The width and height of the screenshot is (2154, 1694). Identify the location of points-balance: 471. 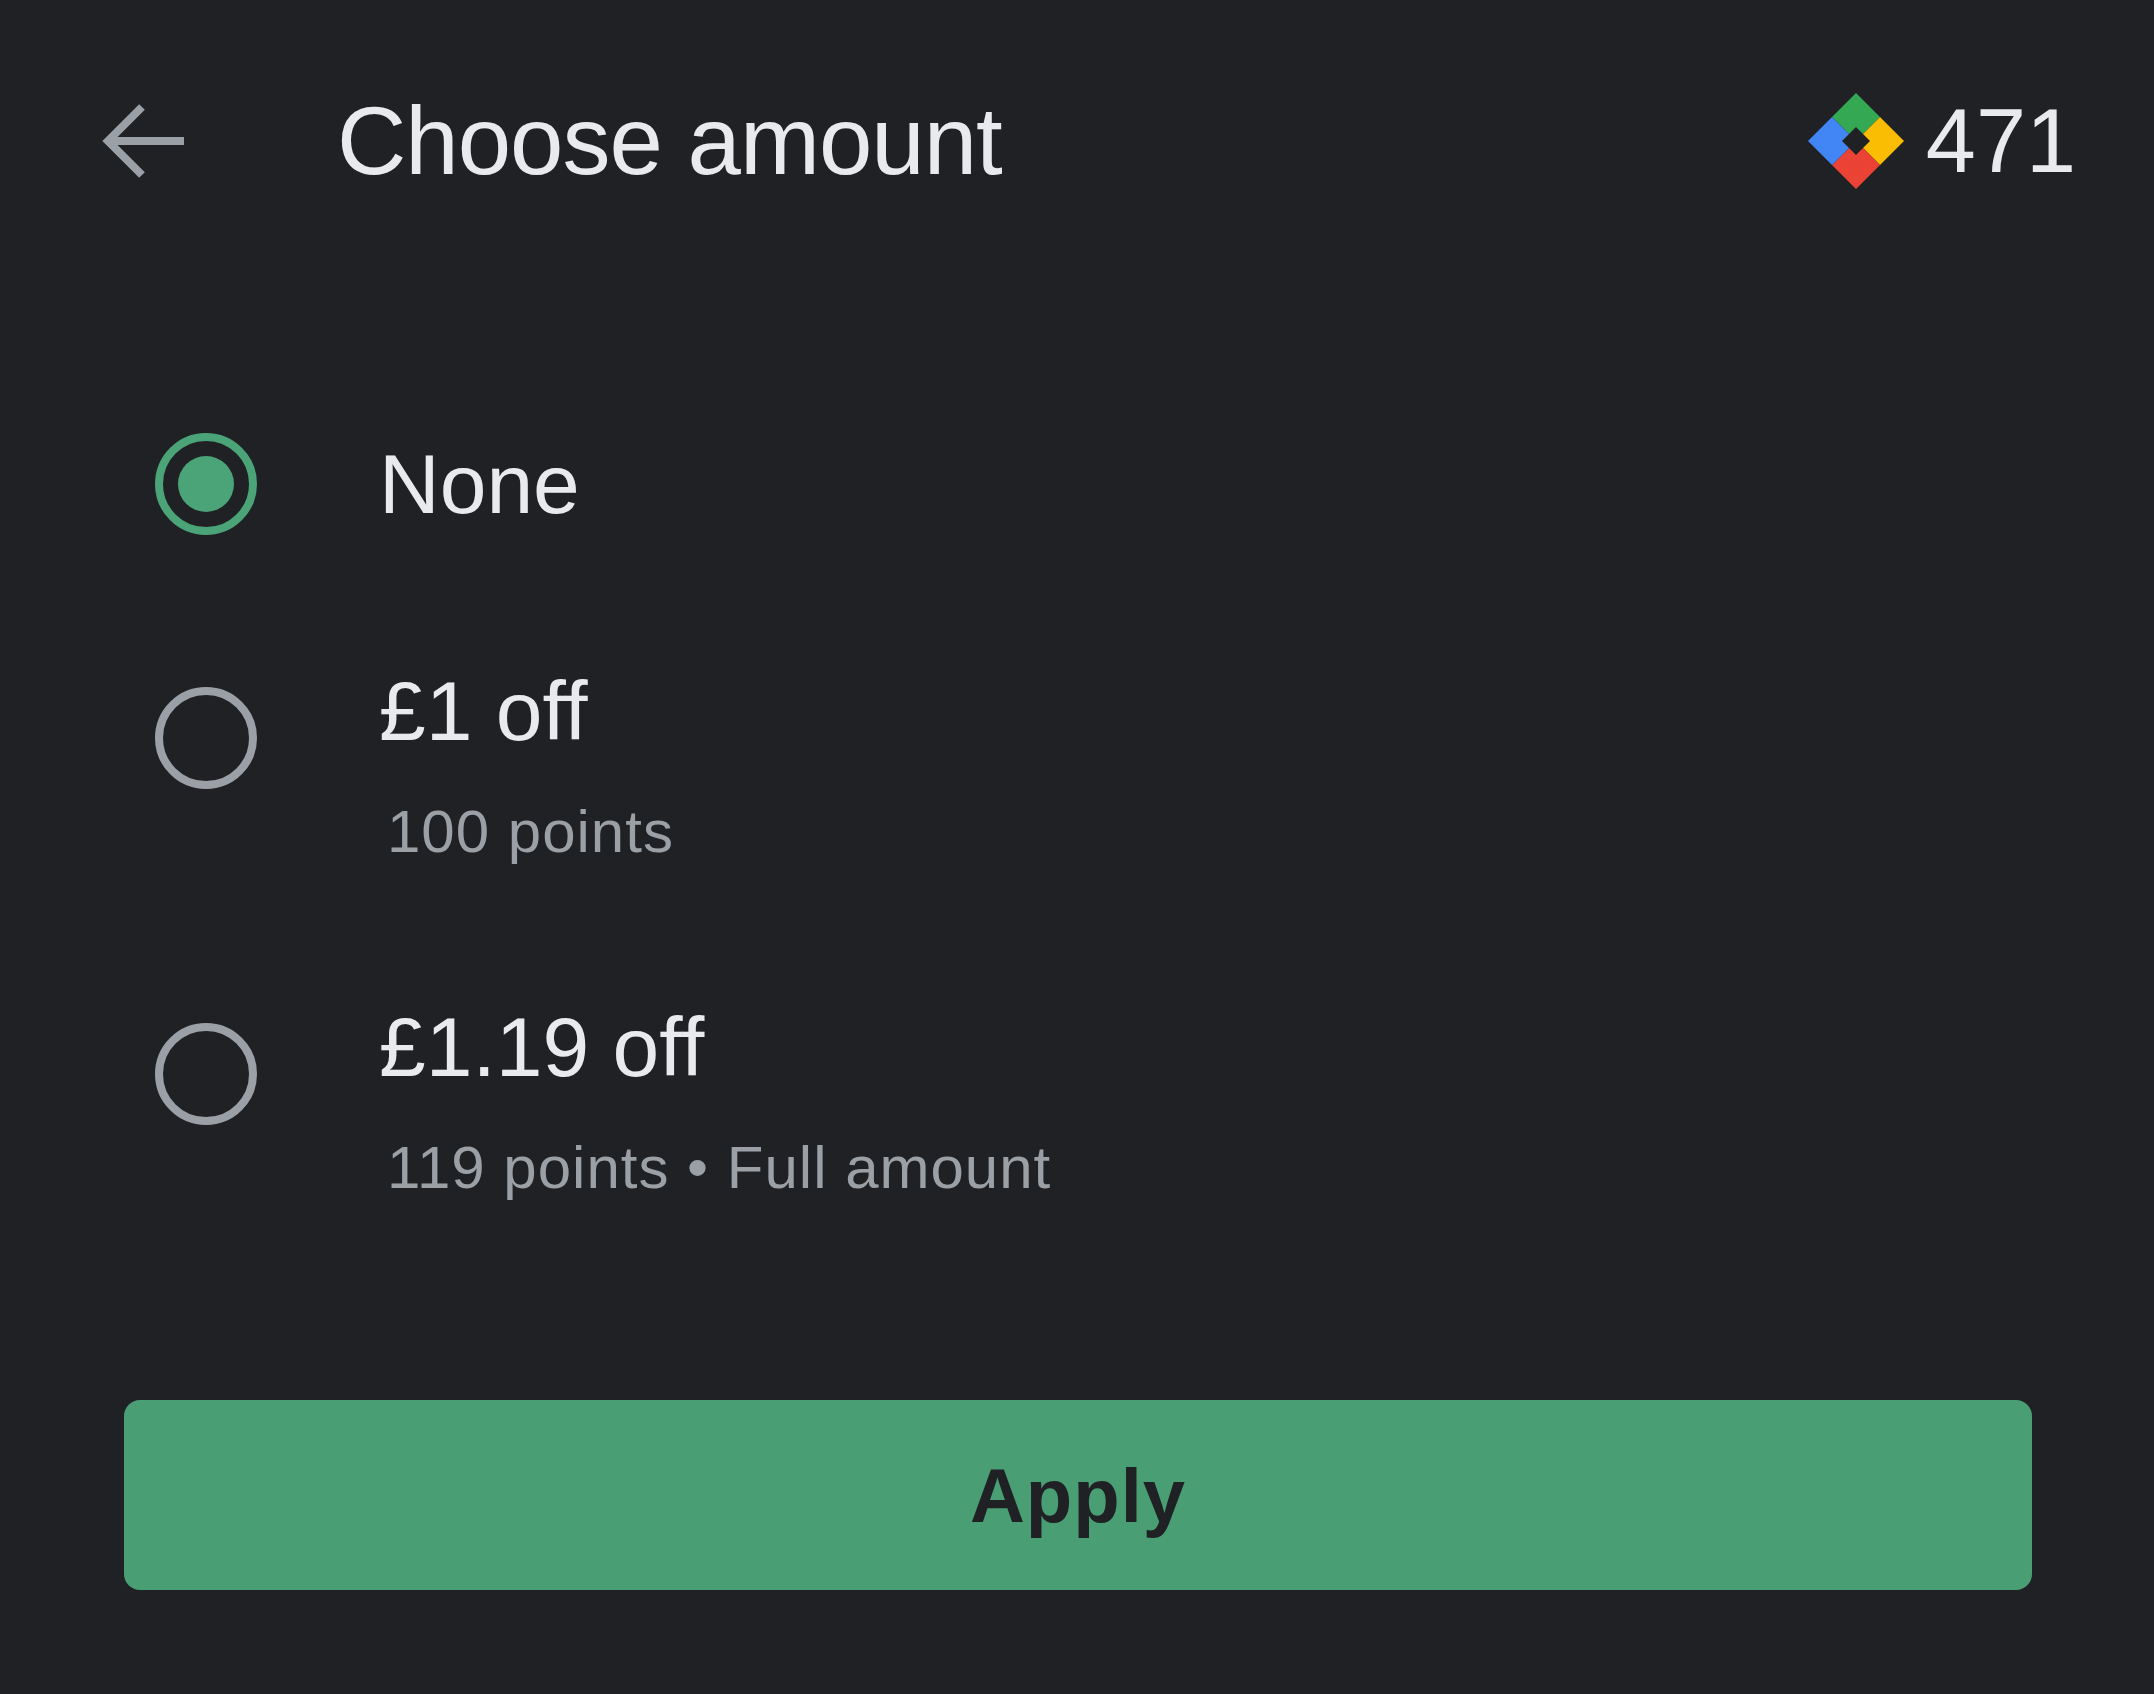
(2000, 141).